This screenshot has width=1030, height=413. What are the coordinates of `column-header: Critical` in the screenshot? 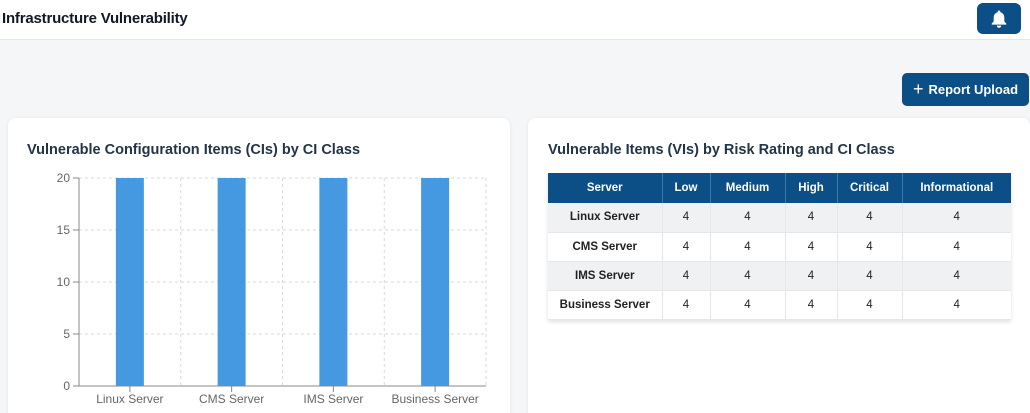 It's located at (870, 188).